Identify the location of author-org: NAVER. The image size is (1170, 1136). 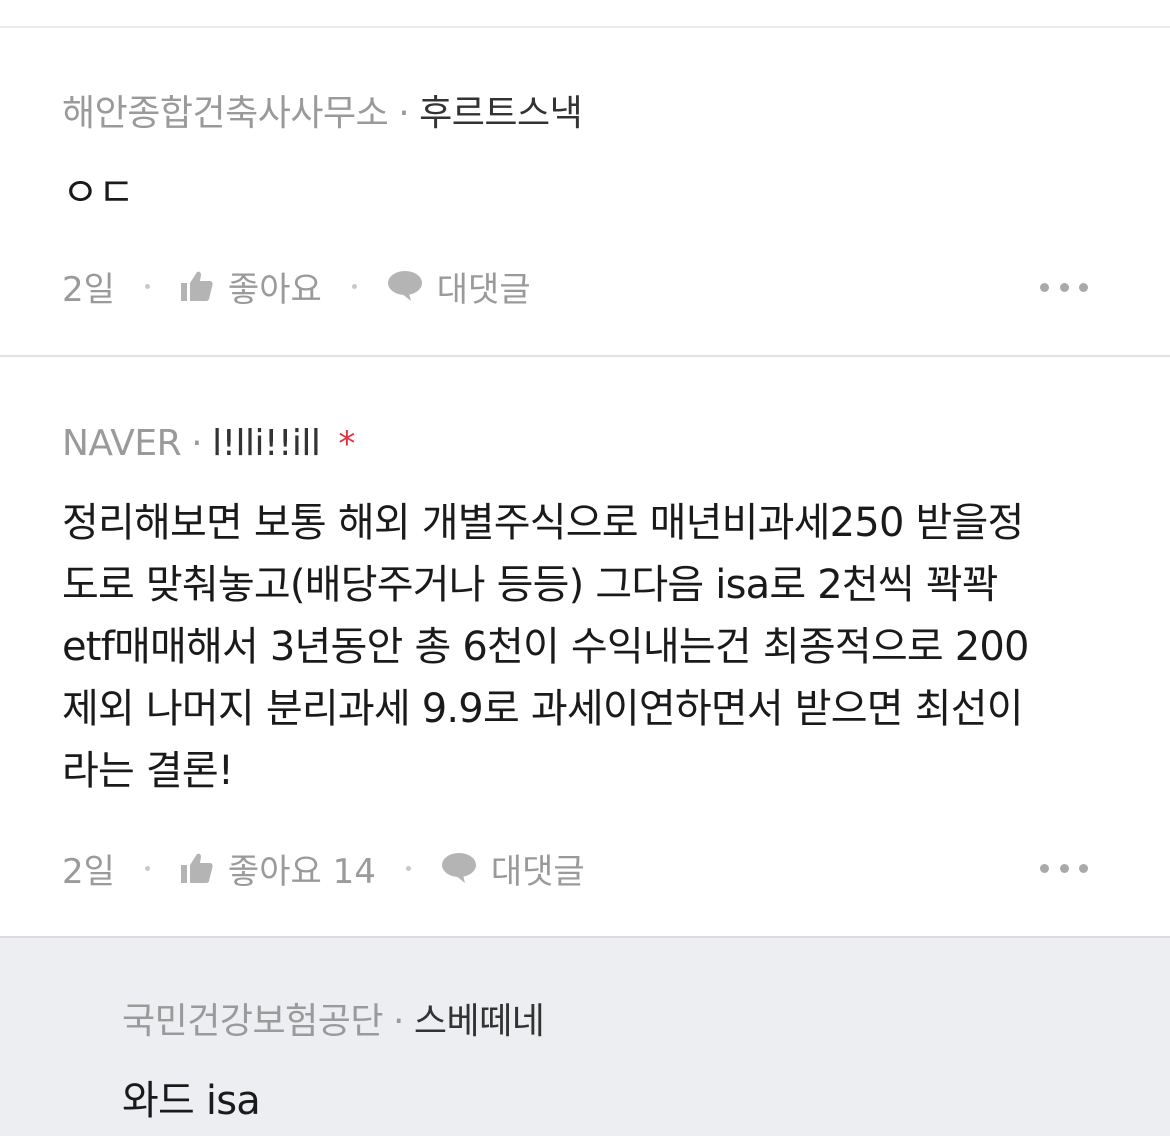
(122, 443).